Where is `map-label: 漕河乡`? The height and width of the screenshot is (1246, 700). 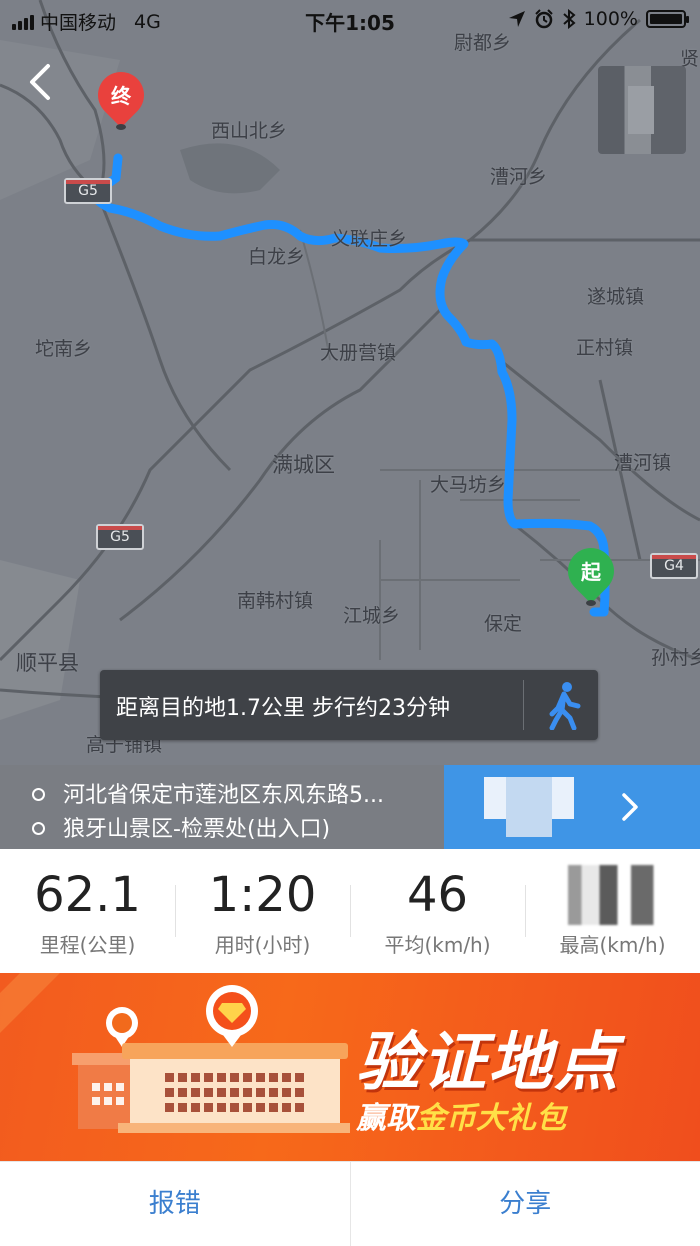 map-label: 漕河乡 is located at coordinates (518, 175).